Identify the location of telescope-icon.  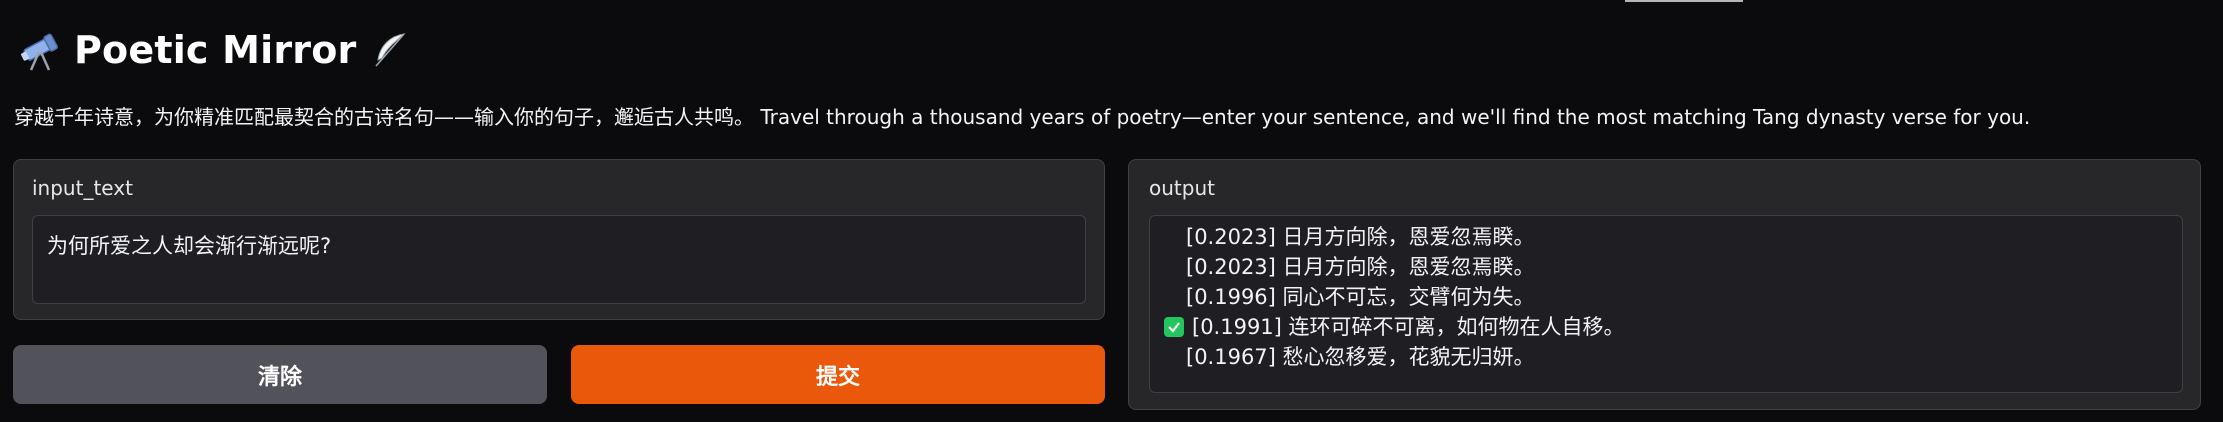
(41, 50).